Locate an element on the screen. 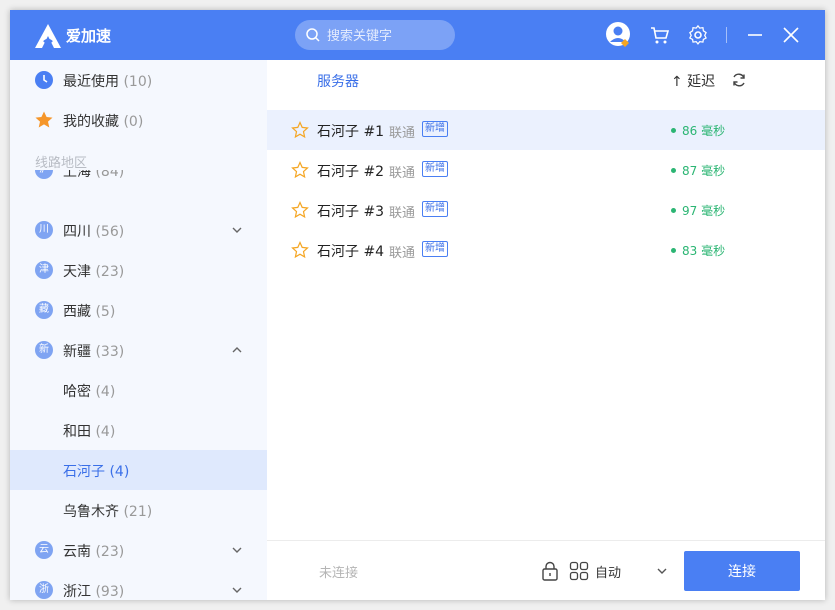  lock-icon is located at coordinates (550, 571).